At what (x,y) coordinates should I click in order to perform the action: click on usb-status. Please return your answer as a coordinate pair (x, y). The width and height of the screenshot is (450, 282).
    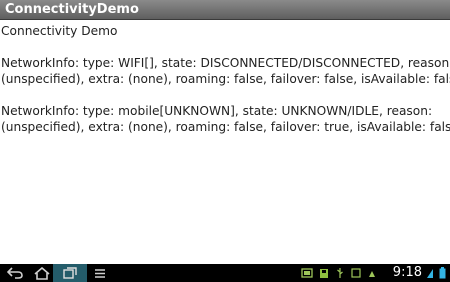
    Looking at the image, I should click on (340, 273).